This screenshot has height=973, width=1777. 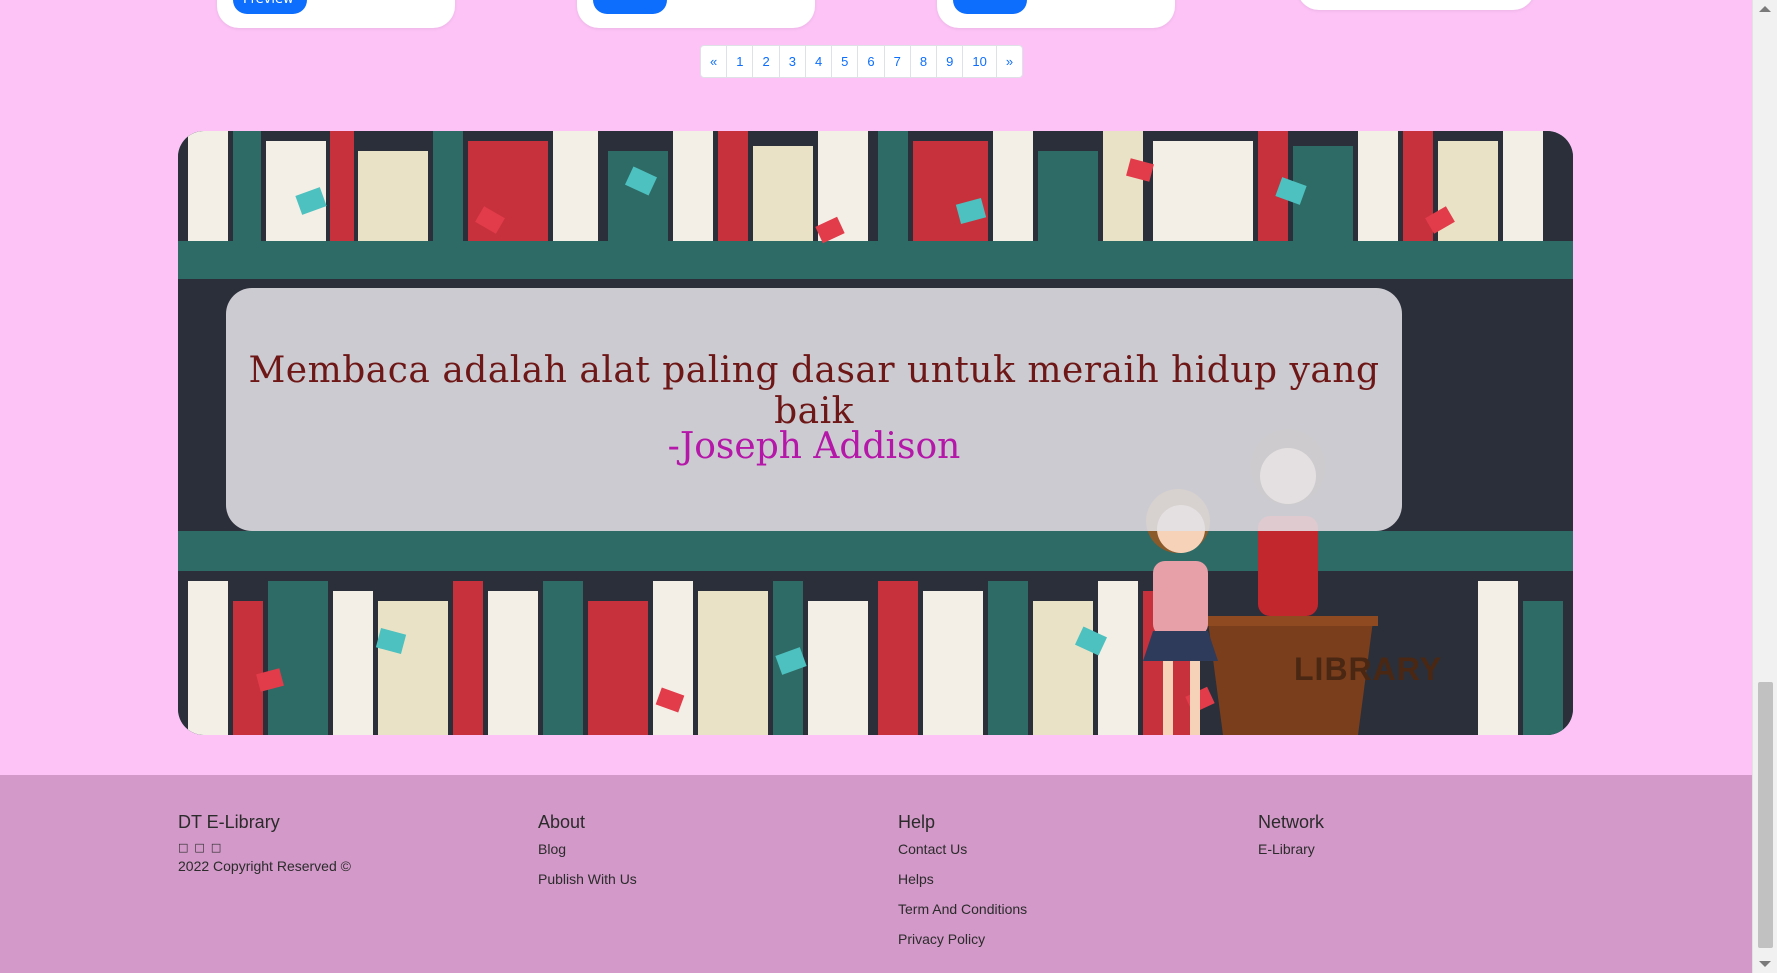 I want to click on pagination-page-2: 2, so click(x=766, y=61).